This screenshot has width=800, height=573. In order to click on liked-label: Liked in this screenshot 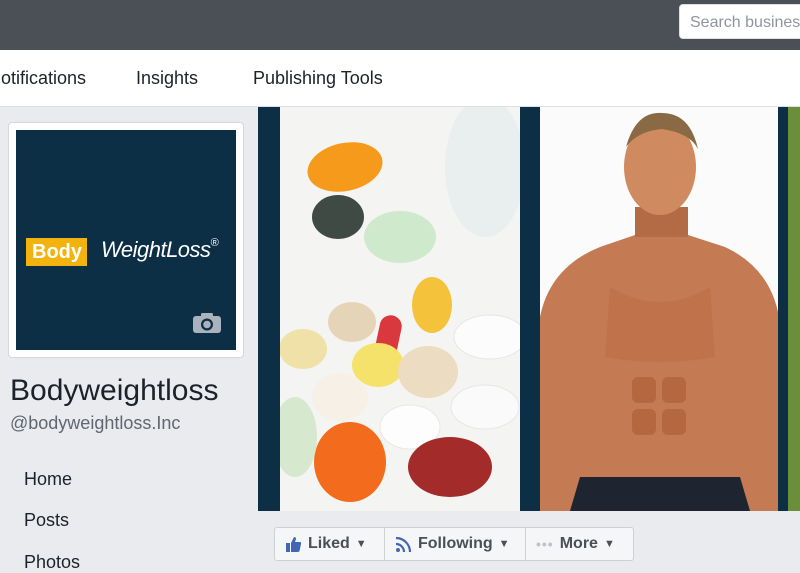, I will do `click(329, 543)`.